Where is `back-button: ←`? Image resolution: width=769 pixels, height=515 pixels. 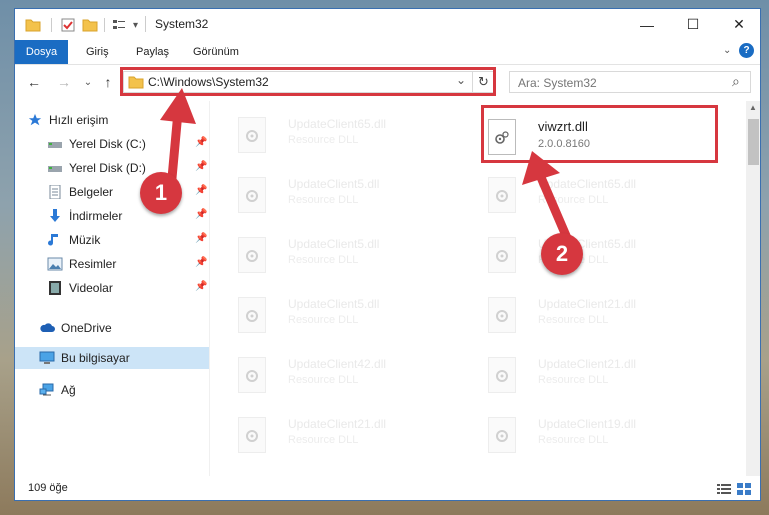 back-button: ← is located at coordinates (34, 82).